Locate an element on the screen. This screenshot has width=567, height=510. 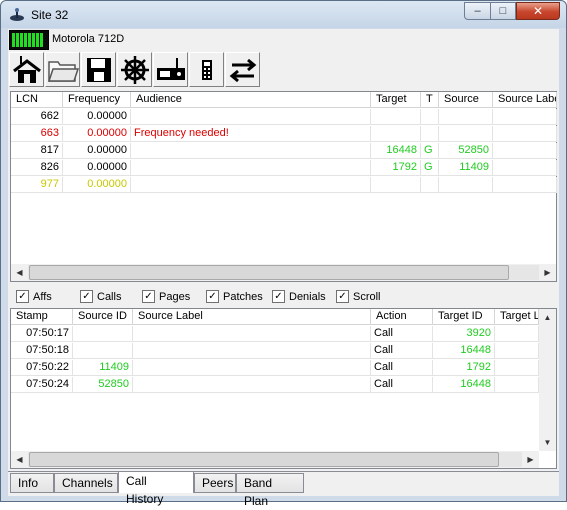
column-header: T is located at coordinates (430, 100).